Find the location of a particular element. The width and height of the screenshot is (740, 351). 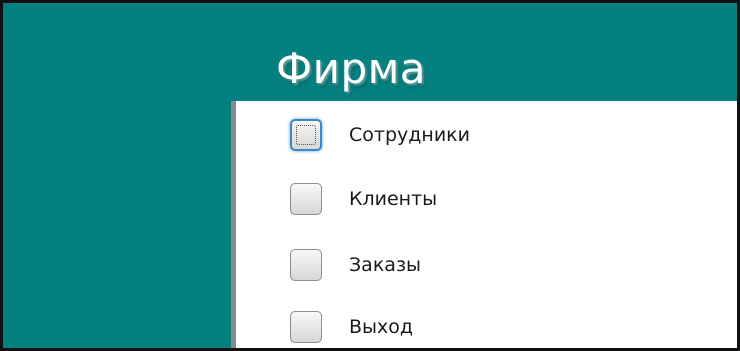

exit-label: Выход is located at coordinates (381, 327).